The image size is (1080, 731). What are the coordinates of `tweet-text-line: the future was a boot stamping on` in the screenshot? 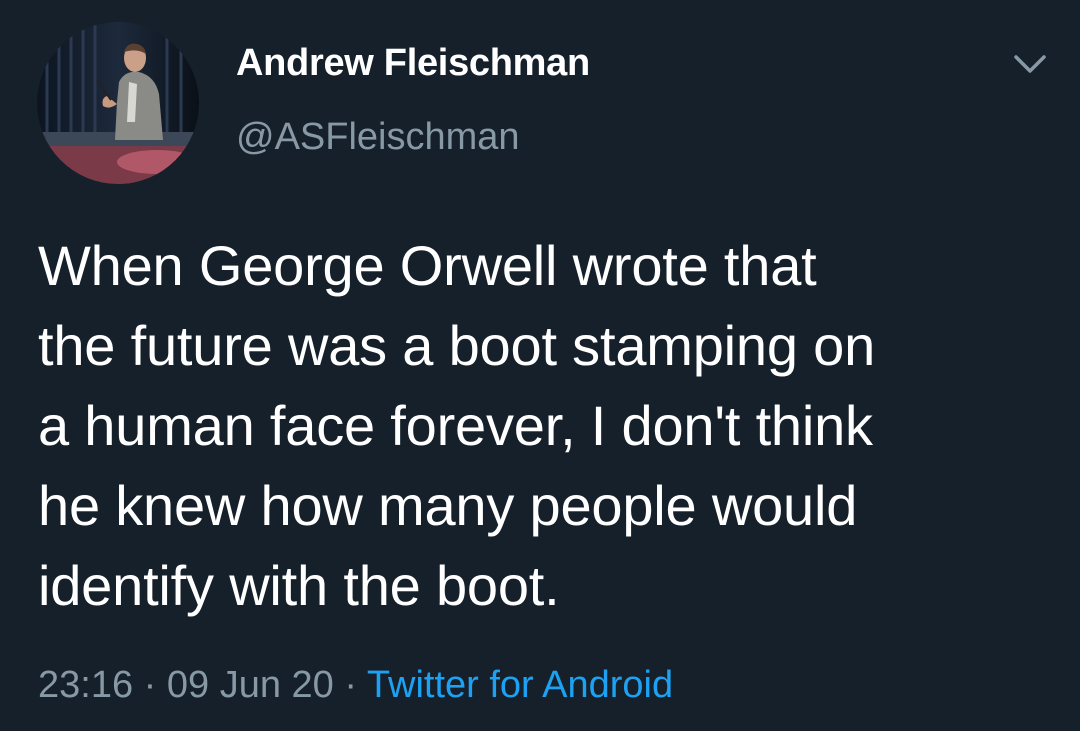 It's located at (457, 345).